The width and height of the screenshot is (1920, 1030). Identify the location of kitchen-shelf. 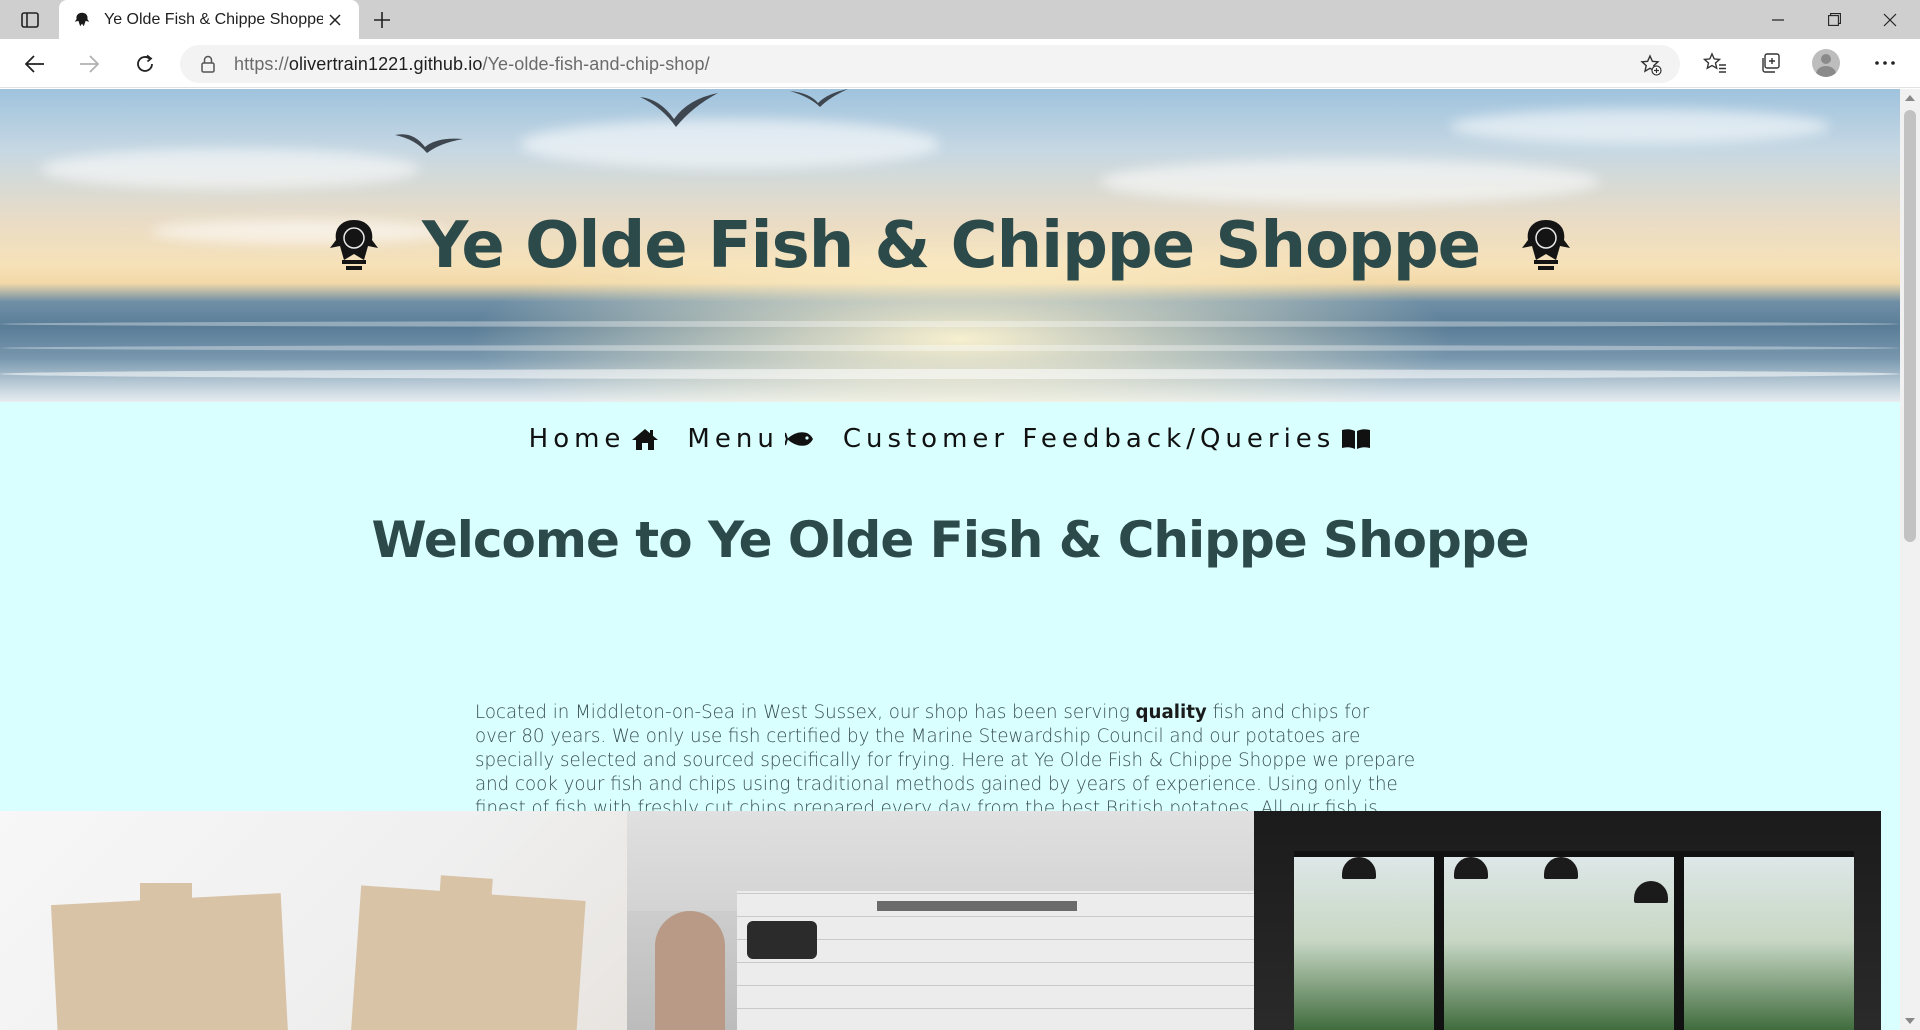
(977, 906).